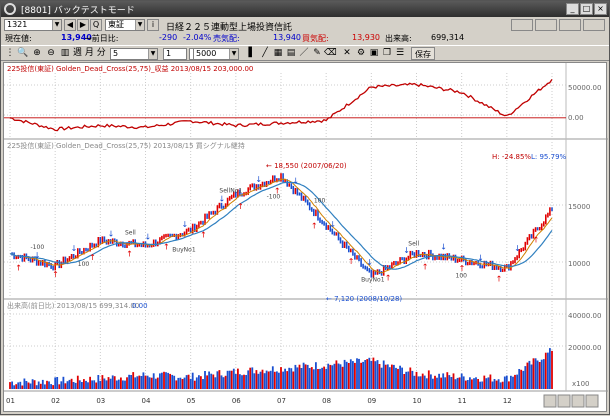  Describe the element at coordinates (592, 401) in the screenshot. I see `scroll-right-button` at that location.